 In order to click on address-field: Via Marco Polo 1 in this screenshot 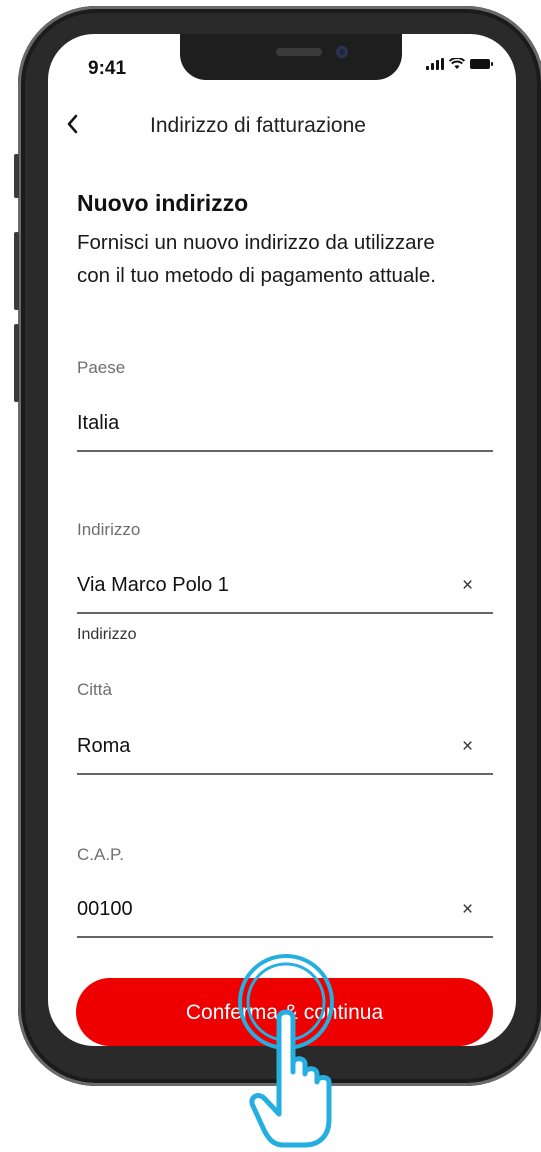, I will do `click(153, 585)`.